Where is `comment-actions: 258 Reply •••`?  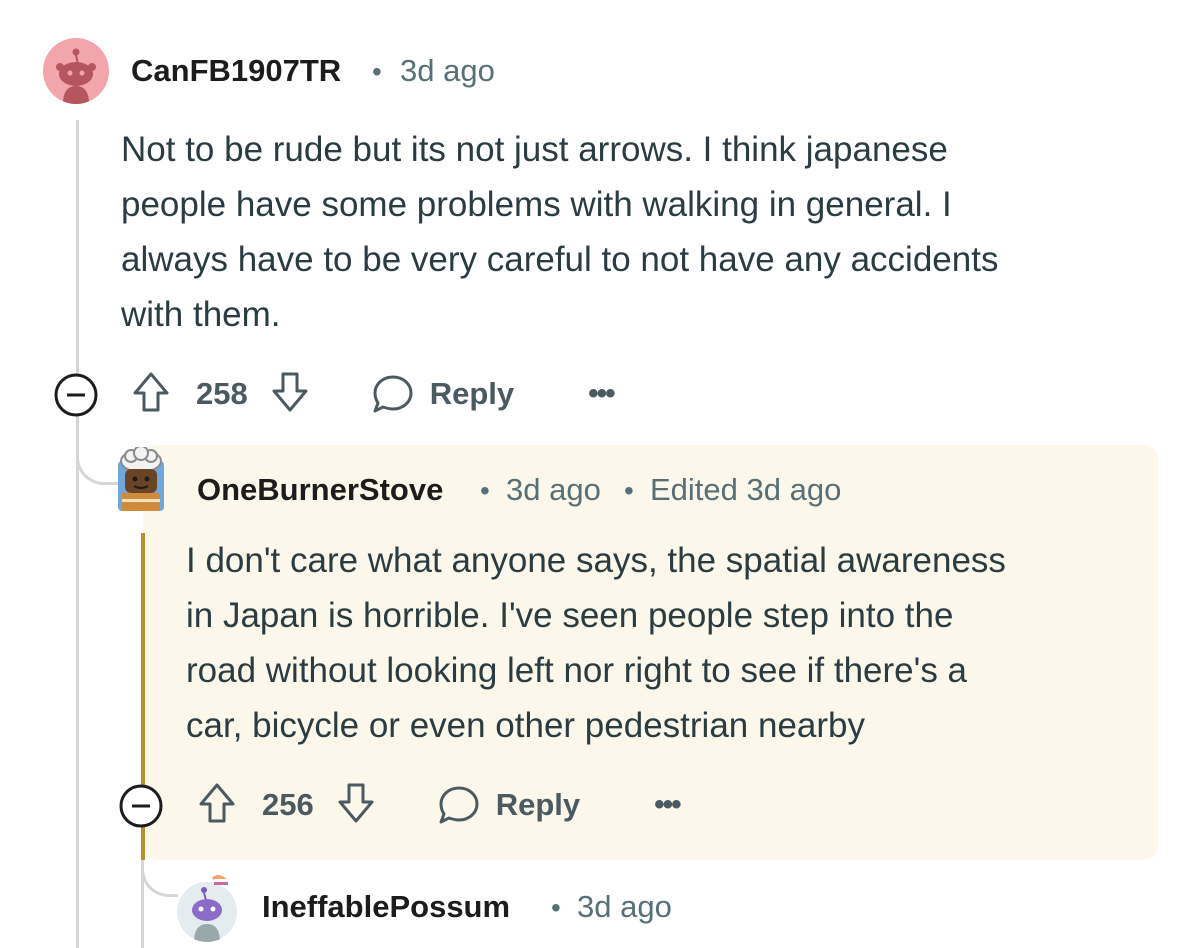 comment-actions: 258 Reply ••• is located at coordinates (373, 394).